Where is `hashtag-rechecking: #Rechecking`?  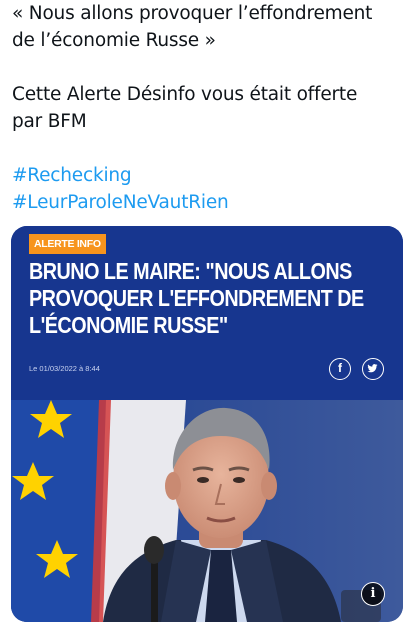
hashtag-rechecking: #Rechecking is located at coordinates (72, 175).